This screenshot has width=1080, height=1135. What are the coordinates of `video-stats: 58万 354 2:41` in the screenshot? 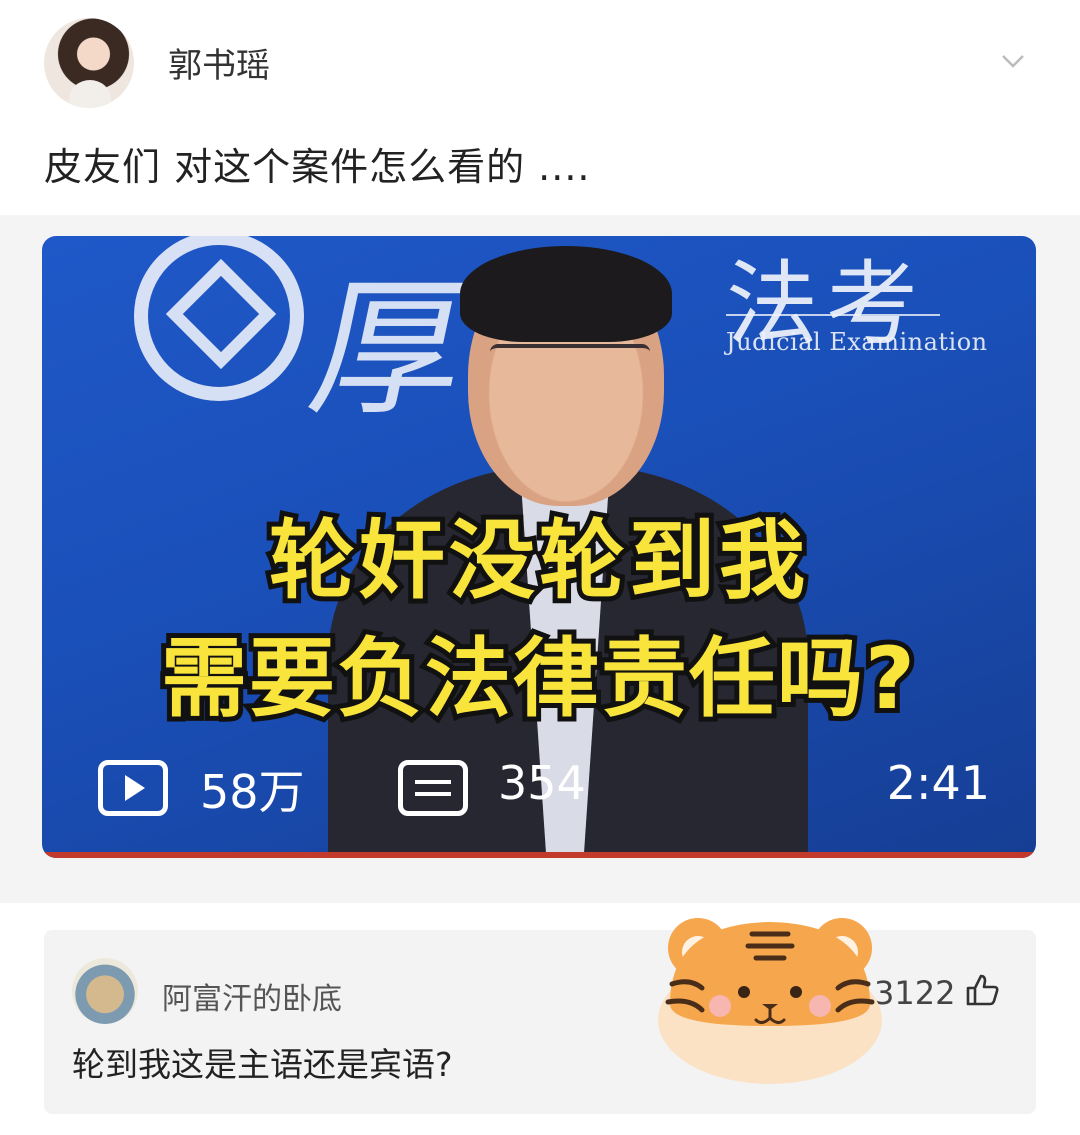 It's located at (547, 791).